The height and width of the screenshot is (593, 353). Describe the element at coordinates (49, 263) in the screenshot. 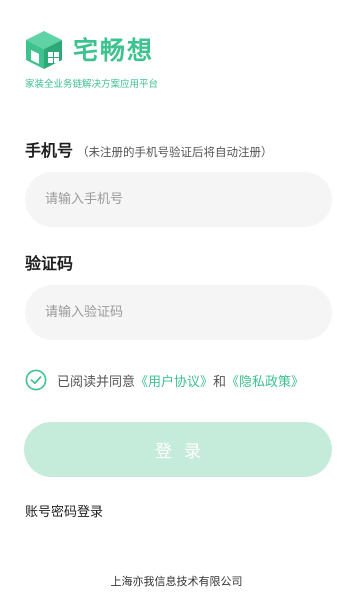

I see `code-label: 验证码` at that location.